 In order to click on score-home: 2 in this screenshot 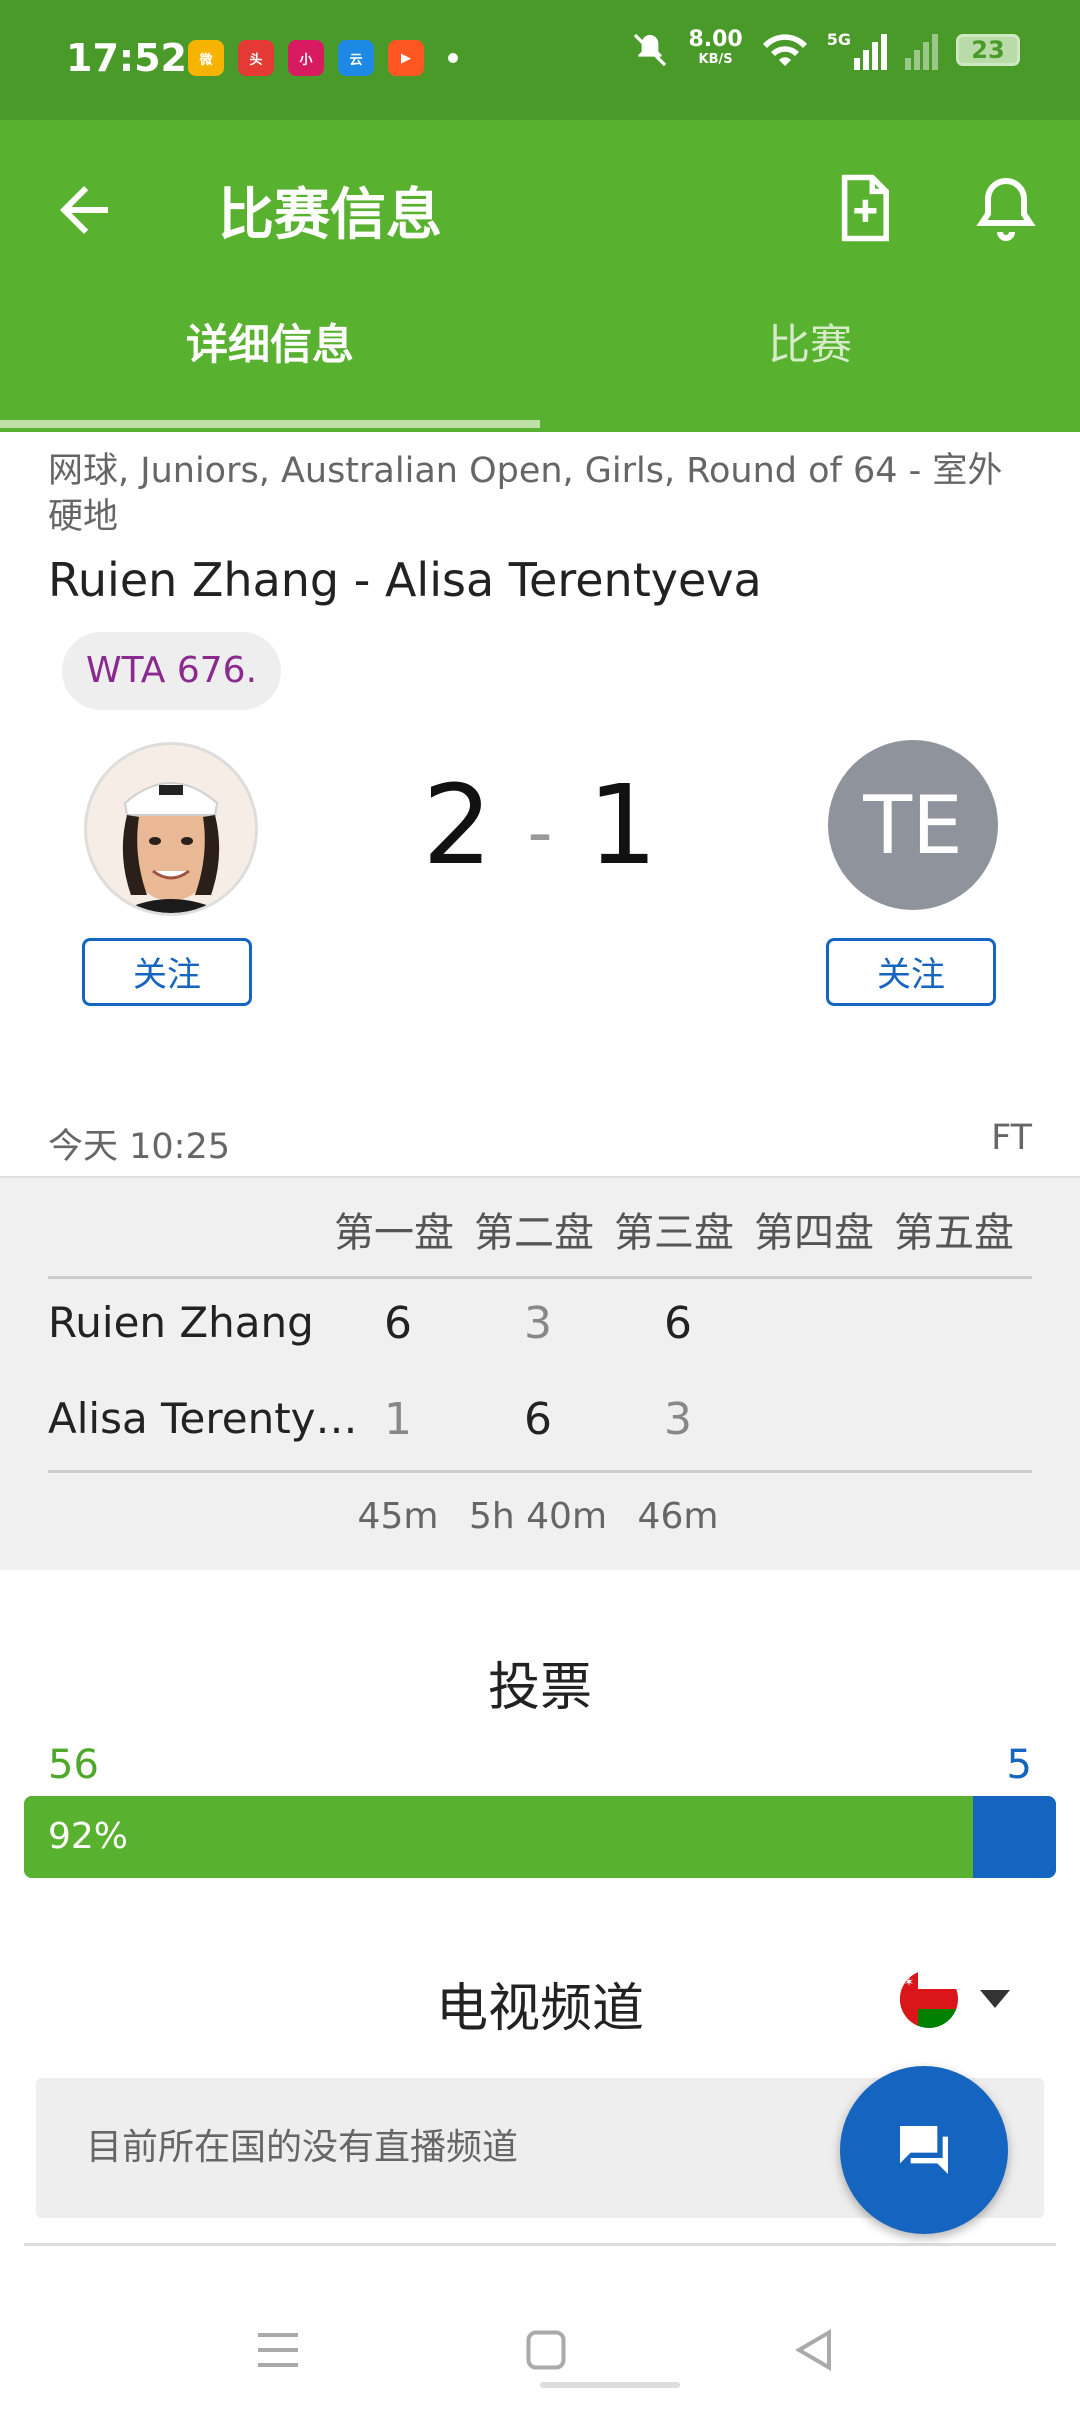, I will do `click(457, 825)`.